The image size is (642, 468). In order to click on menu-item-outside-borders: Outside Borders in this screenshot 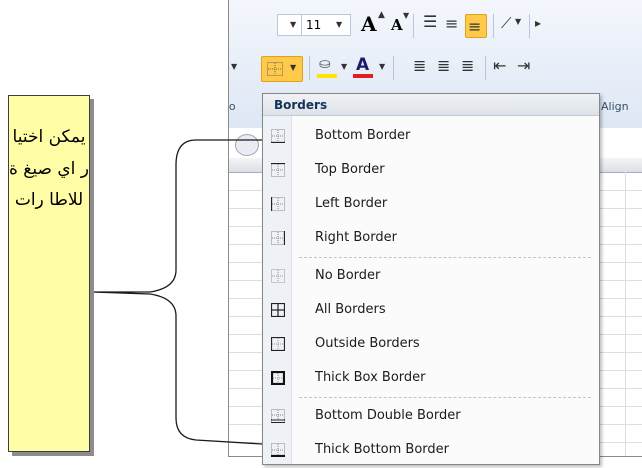, I will do `click(431, 345)`.